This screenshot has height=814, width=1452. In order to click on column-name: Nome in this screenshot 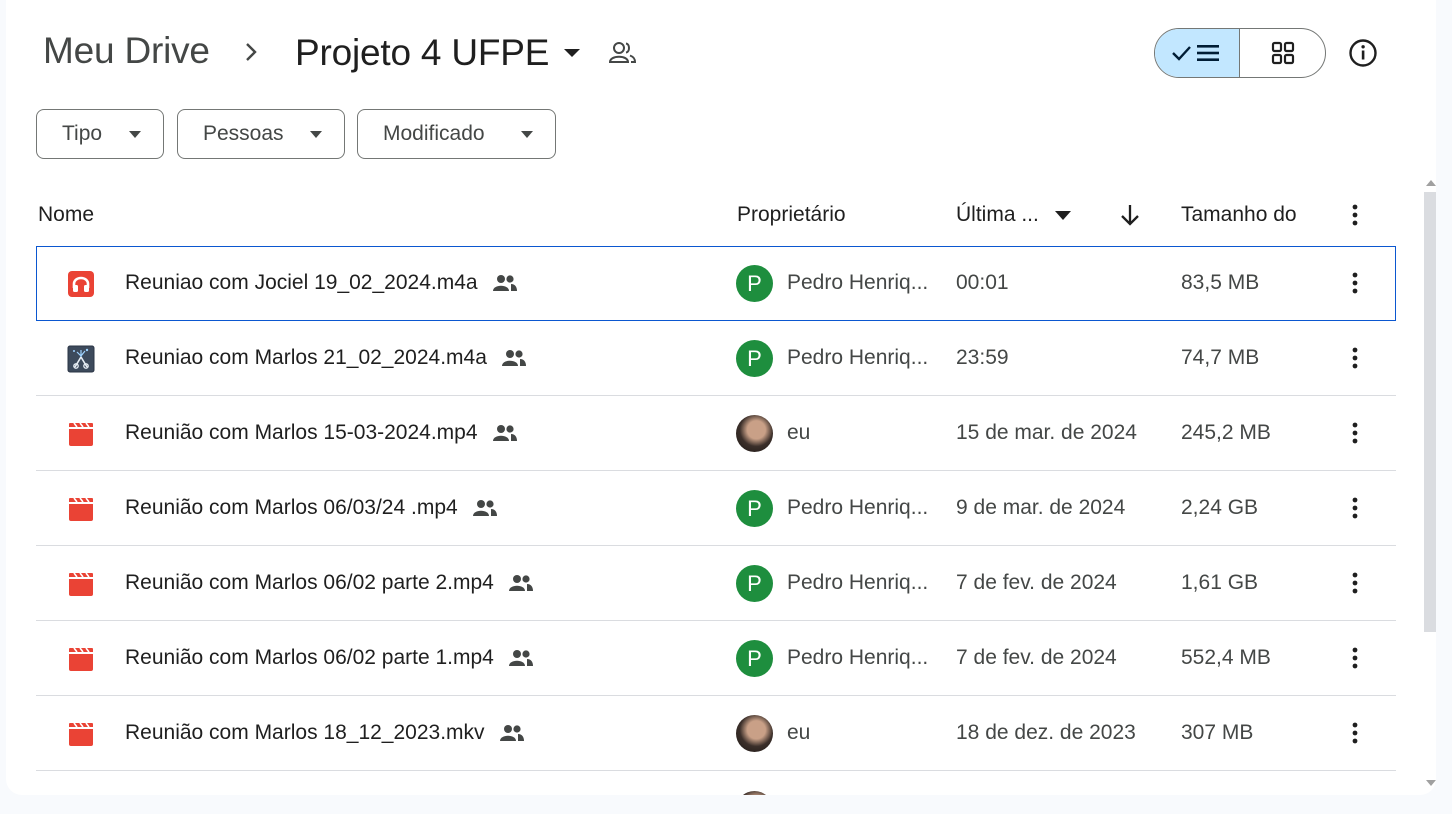, I will do `click(66, 215)`.